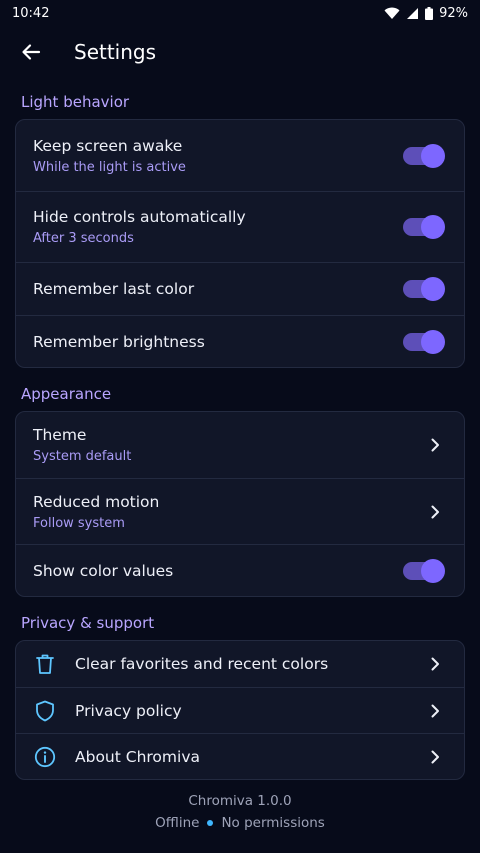 Image resolution: width=480 pixels, height=853 pixels. I want to click on footer-status: Offline No permissions, so click(240, 823).